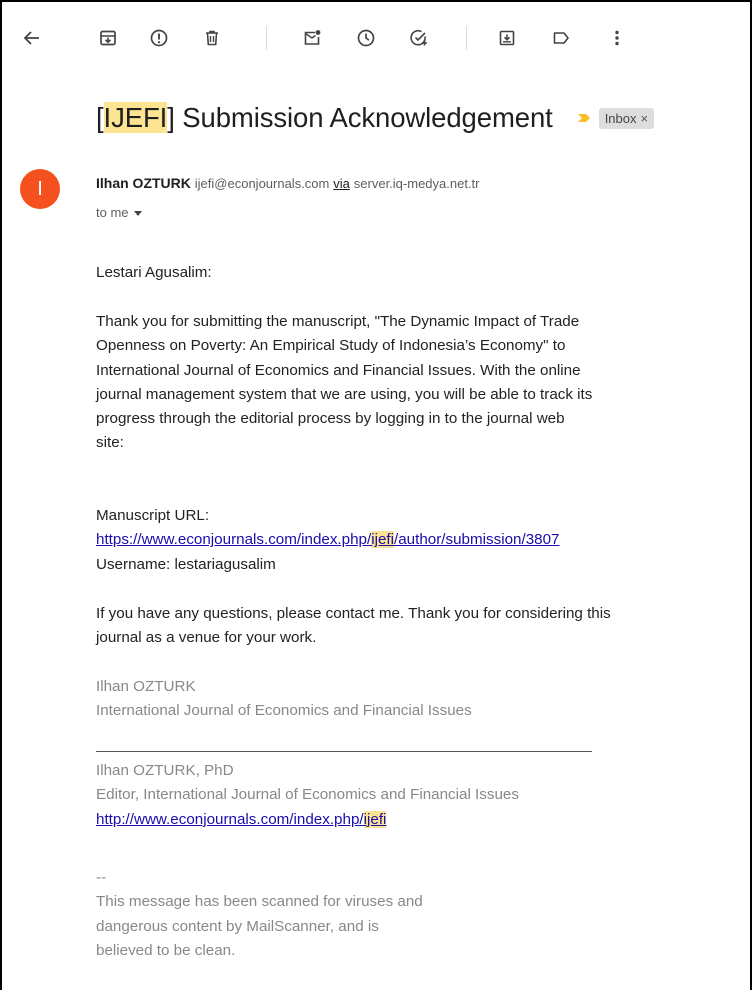 The width and height of the screenshot is (754, 990). I want to click on add-task-icon, so click(418, 37).